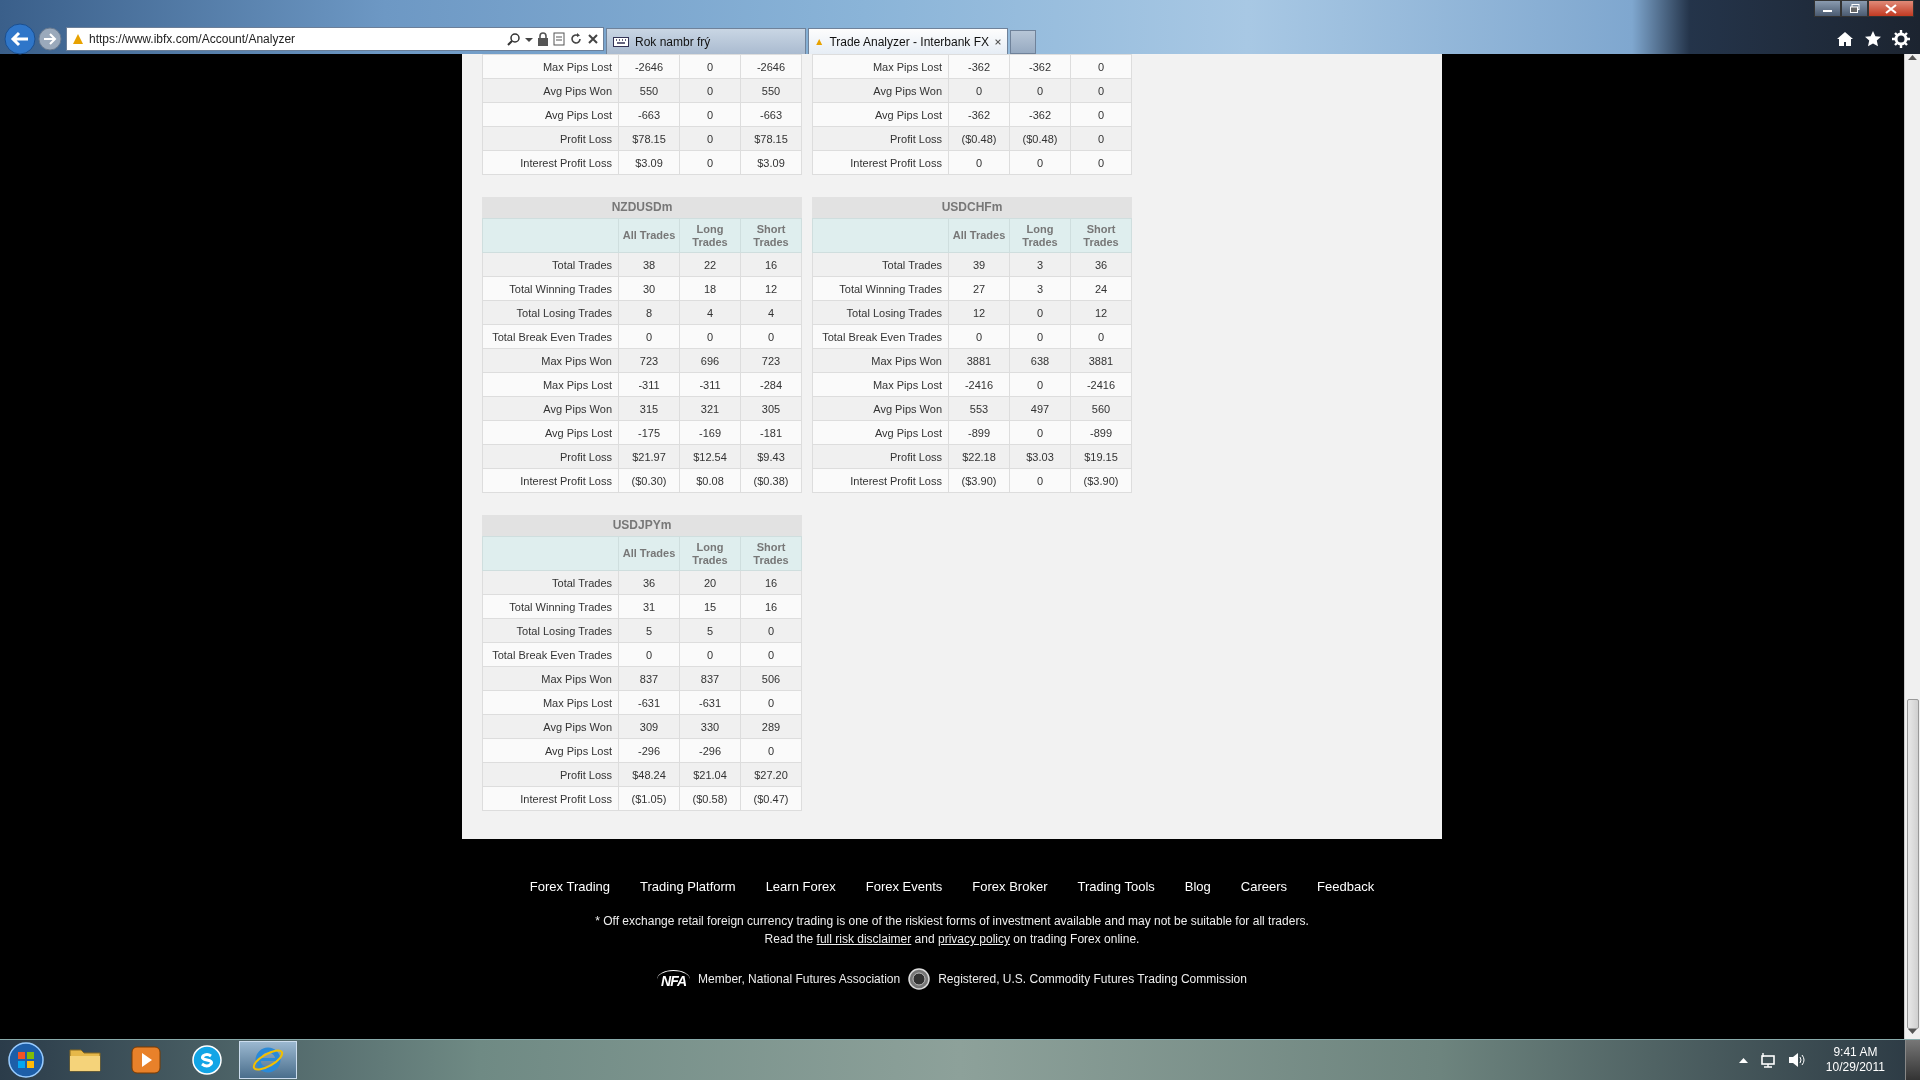 The image size is (1920, 1080). Describe the element at coordinates (50, 39) in the screenshot. I see `forward-button` at that location.